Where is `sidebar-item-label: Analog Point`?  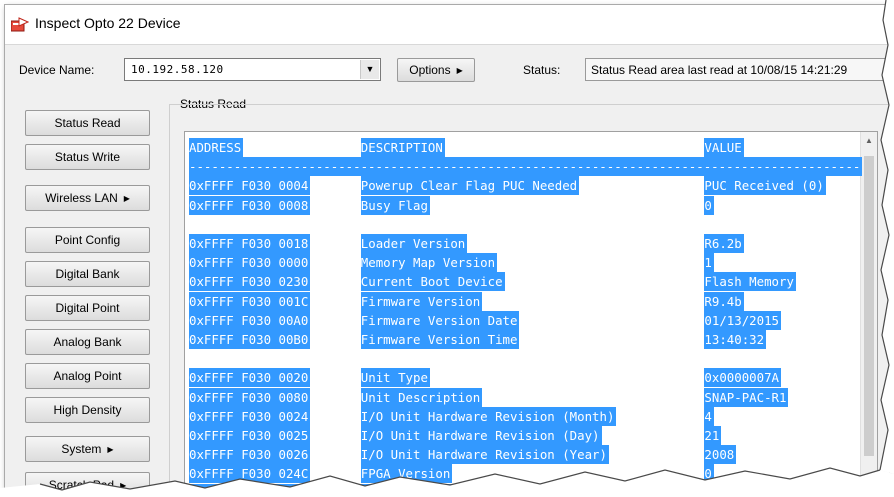 sidebar-item-label: Analog Point is located at coordinates (87, 376).